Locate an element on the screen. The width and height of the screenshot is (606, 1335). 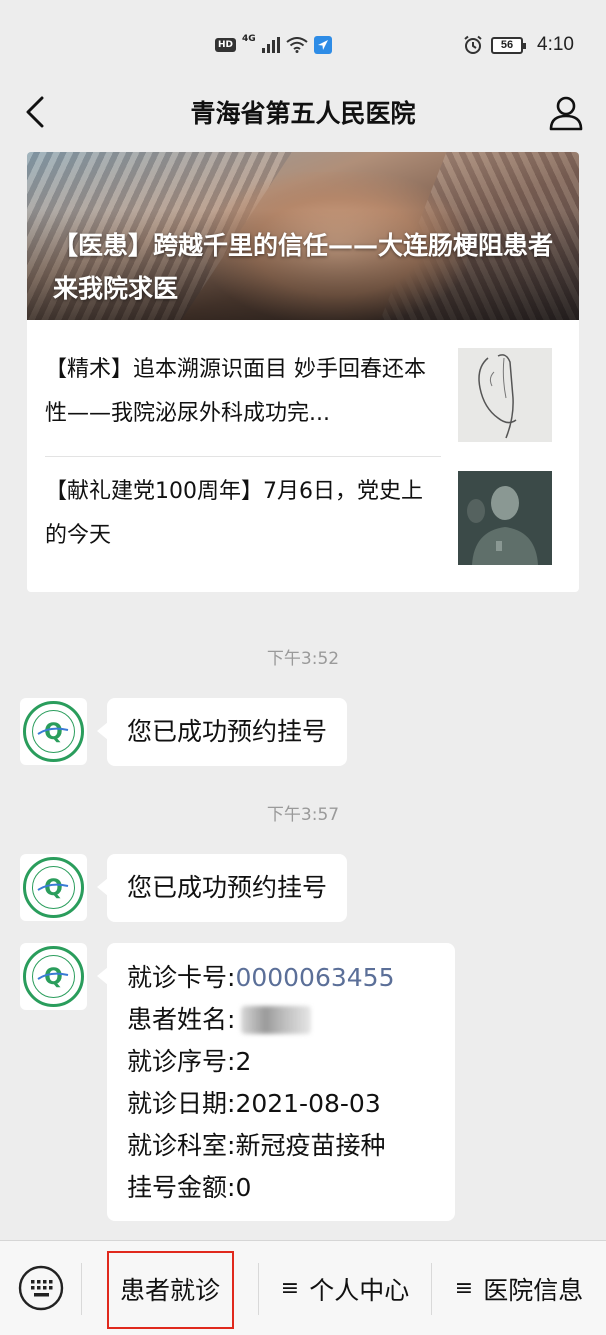
info-row-dept: 就诊科室: 新冠疫苗接种 is located at coordinates (281, 1146).